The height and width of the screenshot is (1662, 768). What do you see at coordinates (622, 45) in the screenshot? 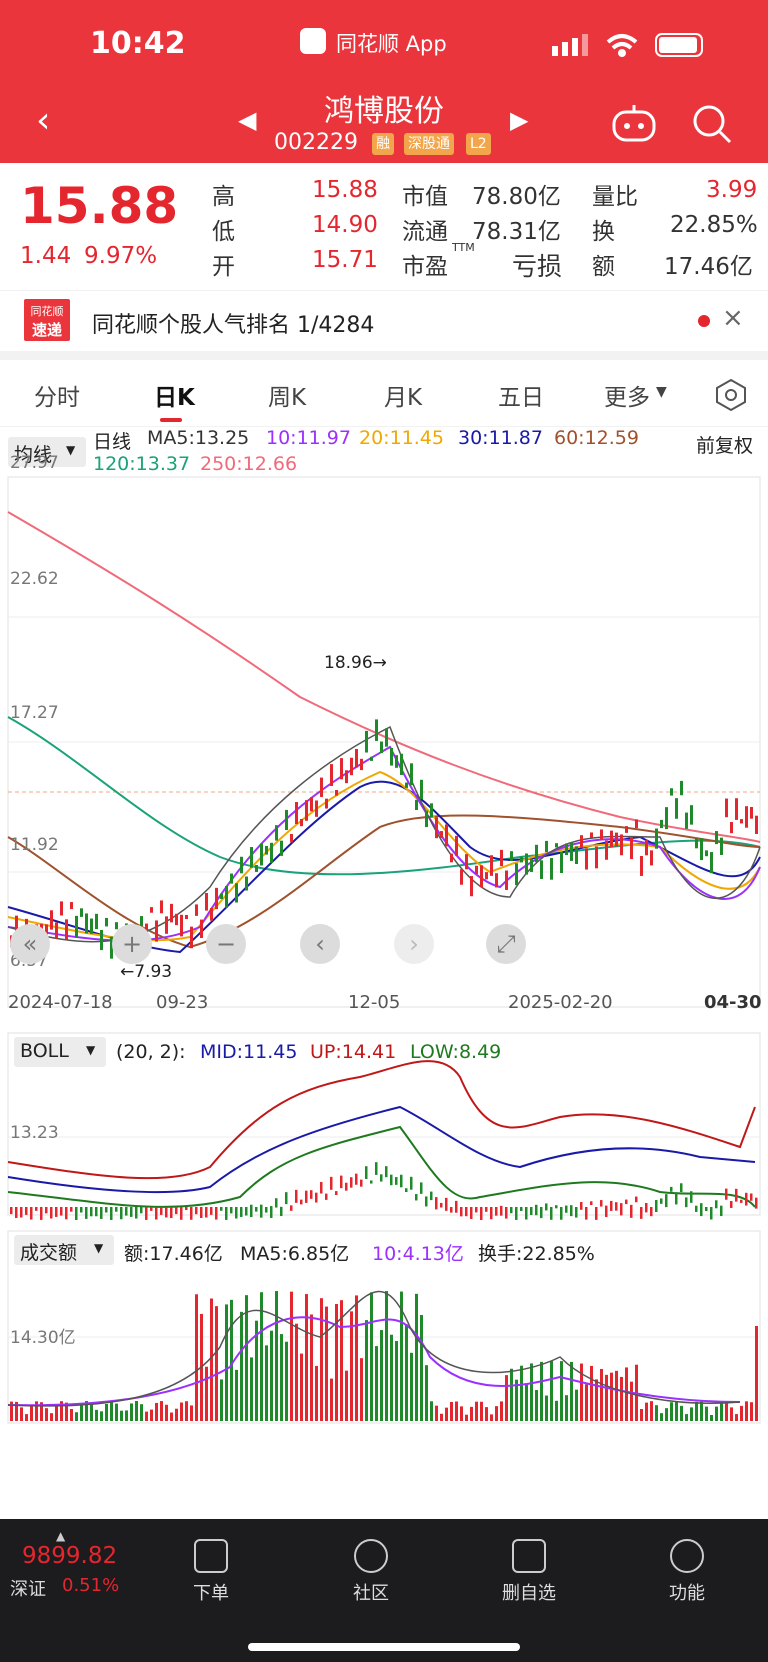
I see `wifi-icon` at bounding box center [622, 45].